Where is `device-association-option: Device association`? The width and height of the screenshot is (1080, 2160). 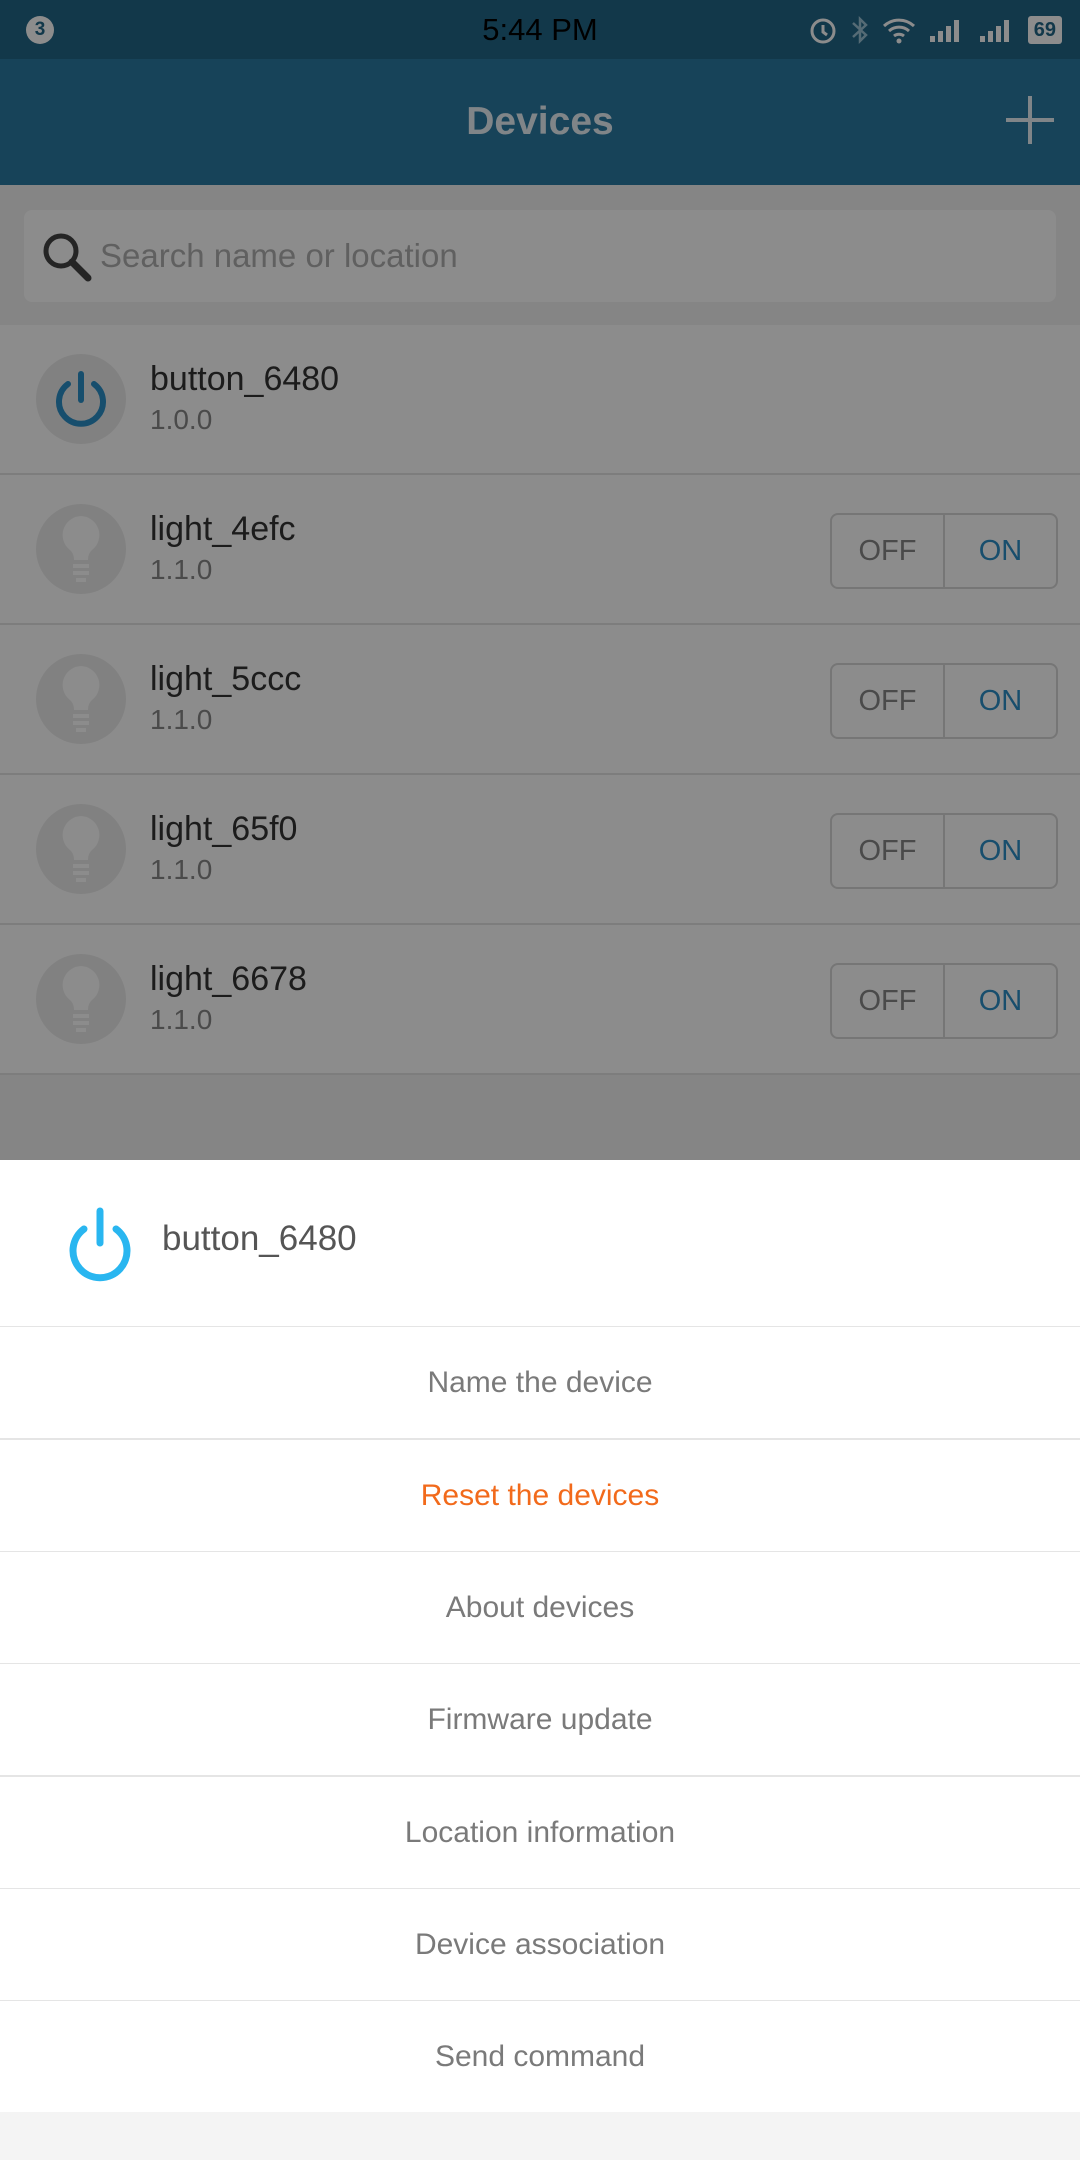
device-association-option: Device association is located at coordinates (540, 1945).